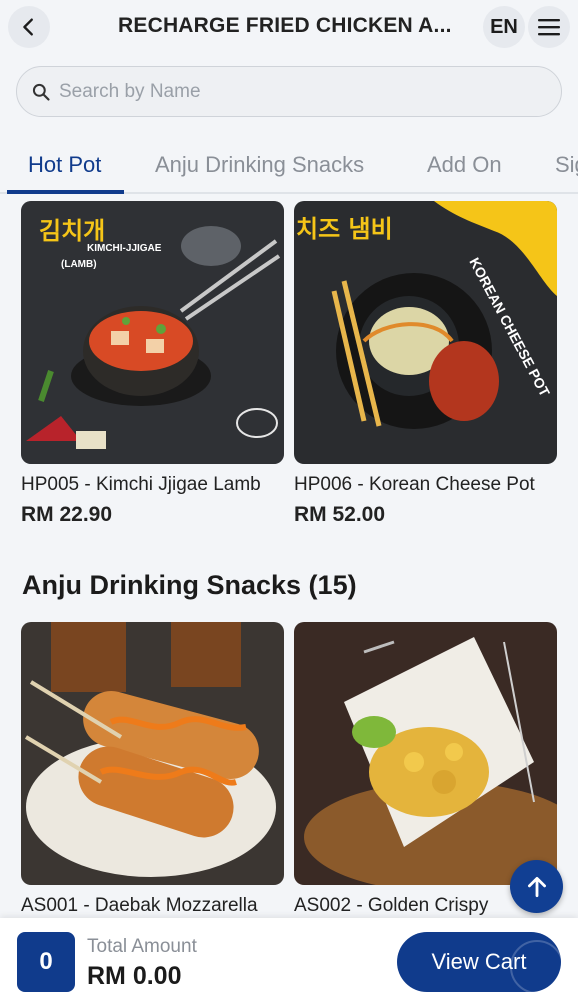  What do you see at coordinates (139, 905) in the screenshot?
I see `item-name: AS001 - Daebak Mozzarella` at bounding box center [139, 905].